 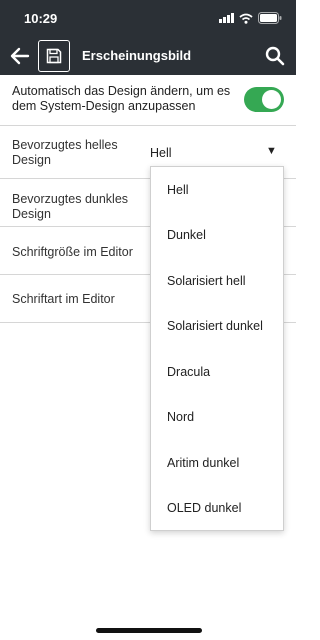 I want to click on wifi-icon, so click(x=246, y=18).